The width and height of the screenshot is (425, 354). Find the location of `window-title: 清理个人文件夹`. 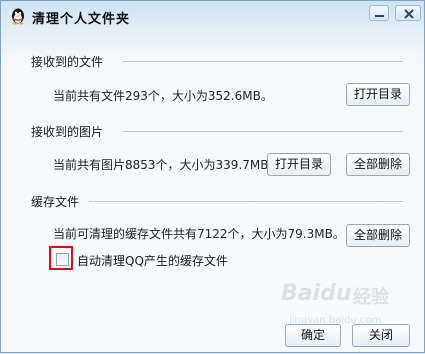

window-title: 清理个人文件夹 is located at coordinates (81, 19).